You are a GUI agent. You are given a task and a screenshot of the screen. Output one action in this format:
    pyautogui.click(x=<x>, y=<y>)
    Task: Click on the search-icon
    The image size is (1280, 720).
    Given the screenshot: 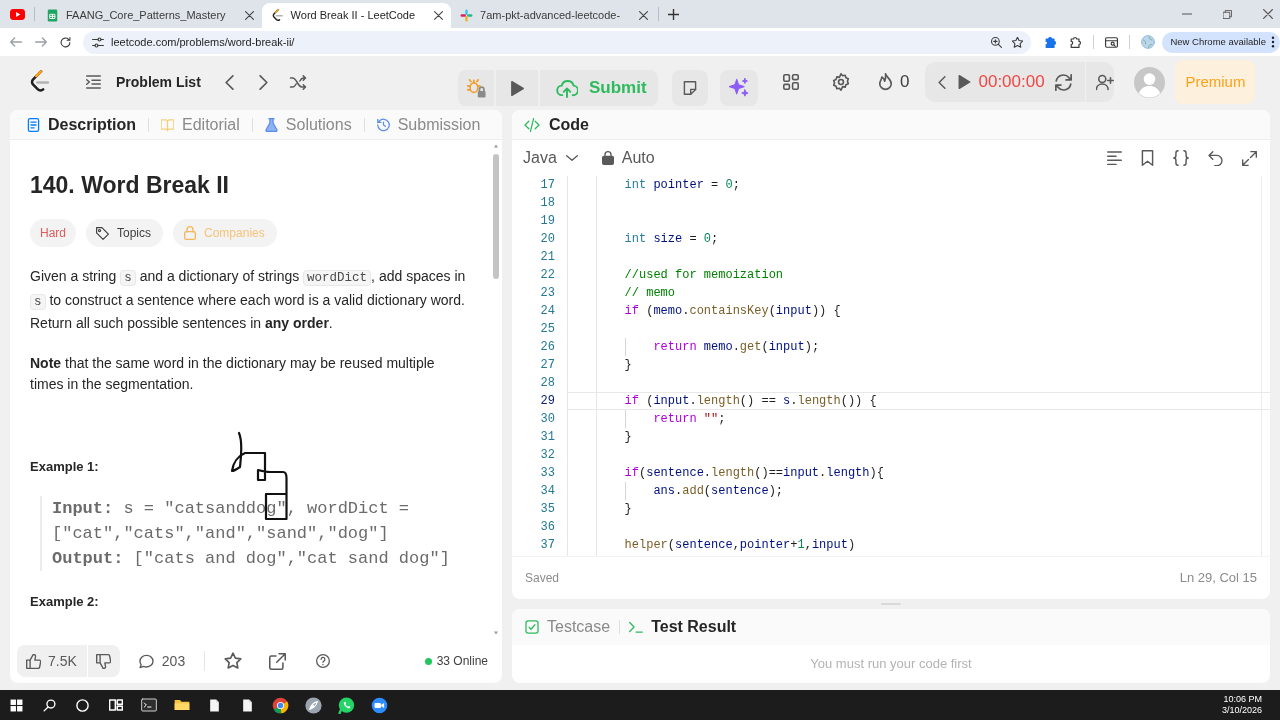 What is the action you would take?
    pyautogui.click(x=49, y=705)
    